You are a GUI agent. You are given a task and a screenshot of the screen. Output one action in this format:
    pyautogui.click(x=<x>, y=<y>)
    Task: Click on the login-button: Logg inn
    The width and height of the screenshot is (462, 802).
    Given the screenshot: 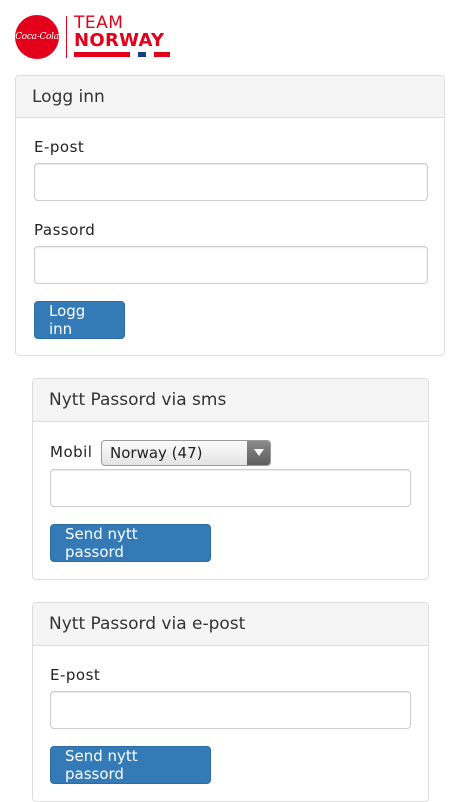 What is the action you would take?
    pyautogui.click(x=79, y=320)
    